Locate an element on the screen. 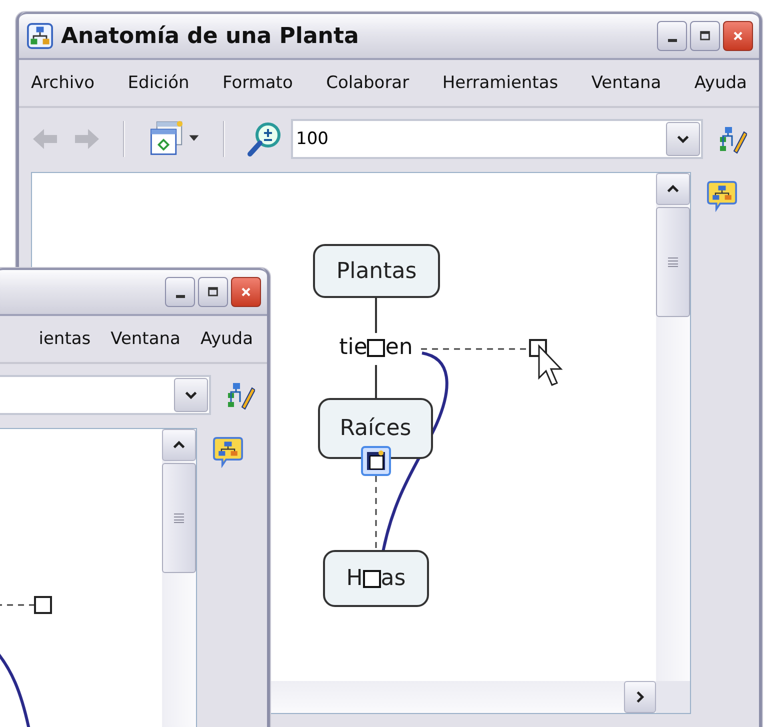  menu-item: Colaborar is located at coordinates (368, 83).